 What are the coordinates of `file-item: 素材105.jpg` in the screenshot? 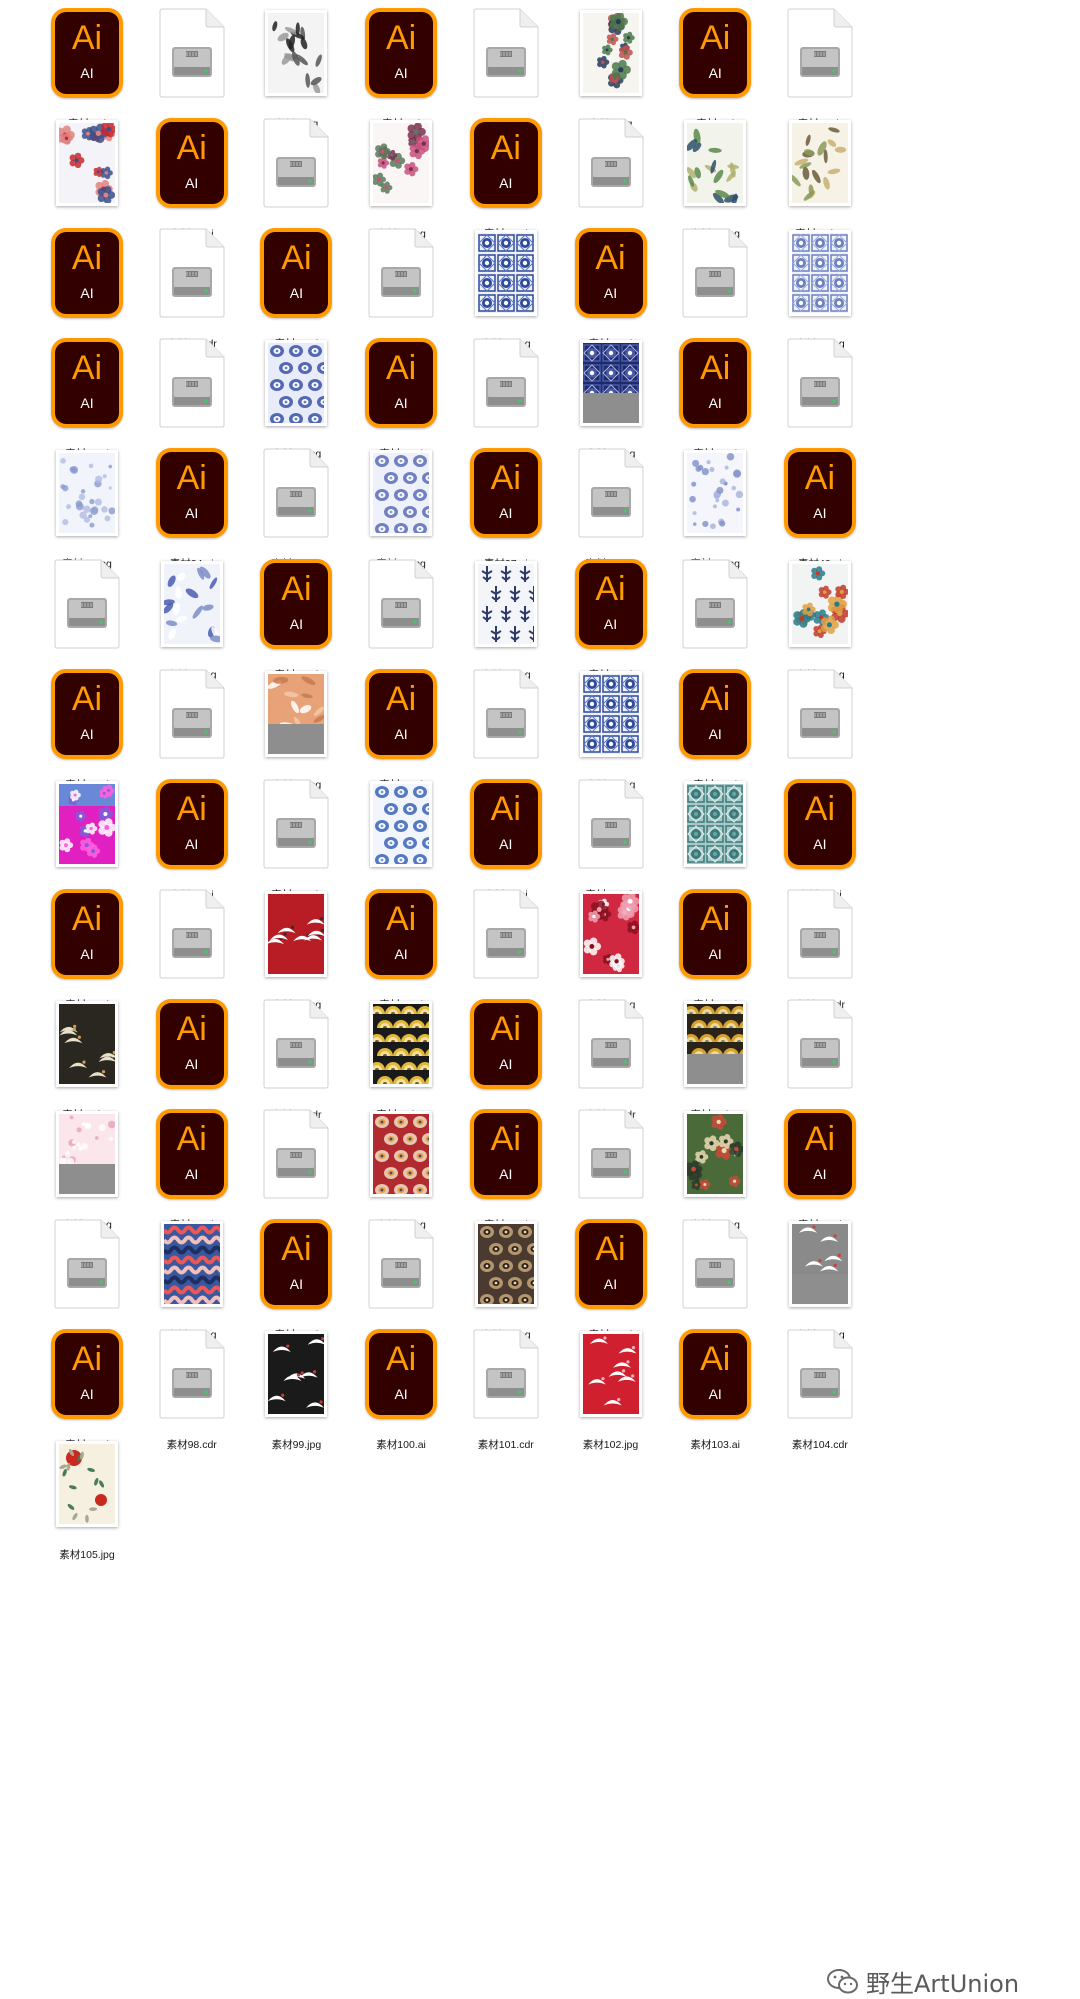 It's located at (87, 1507).